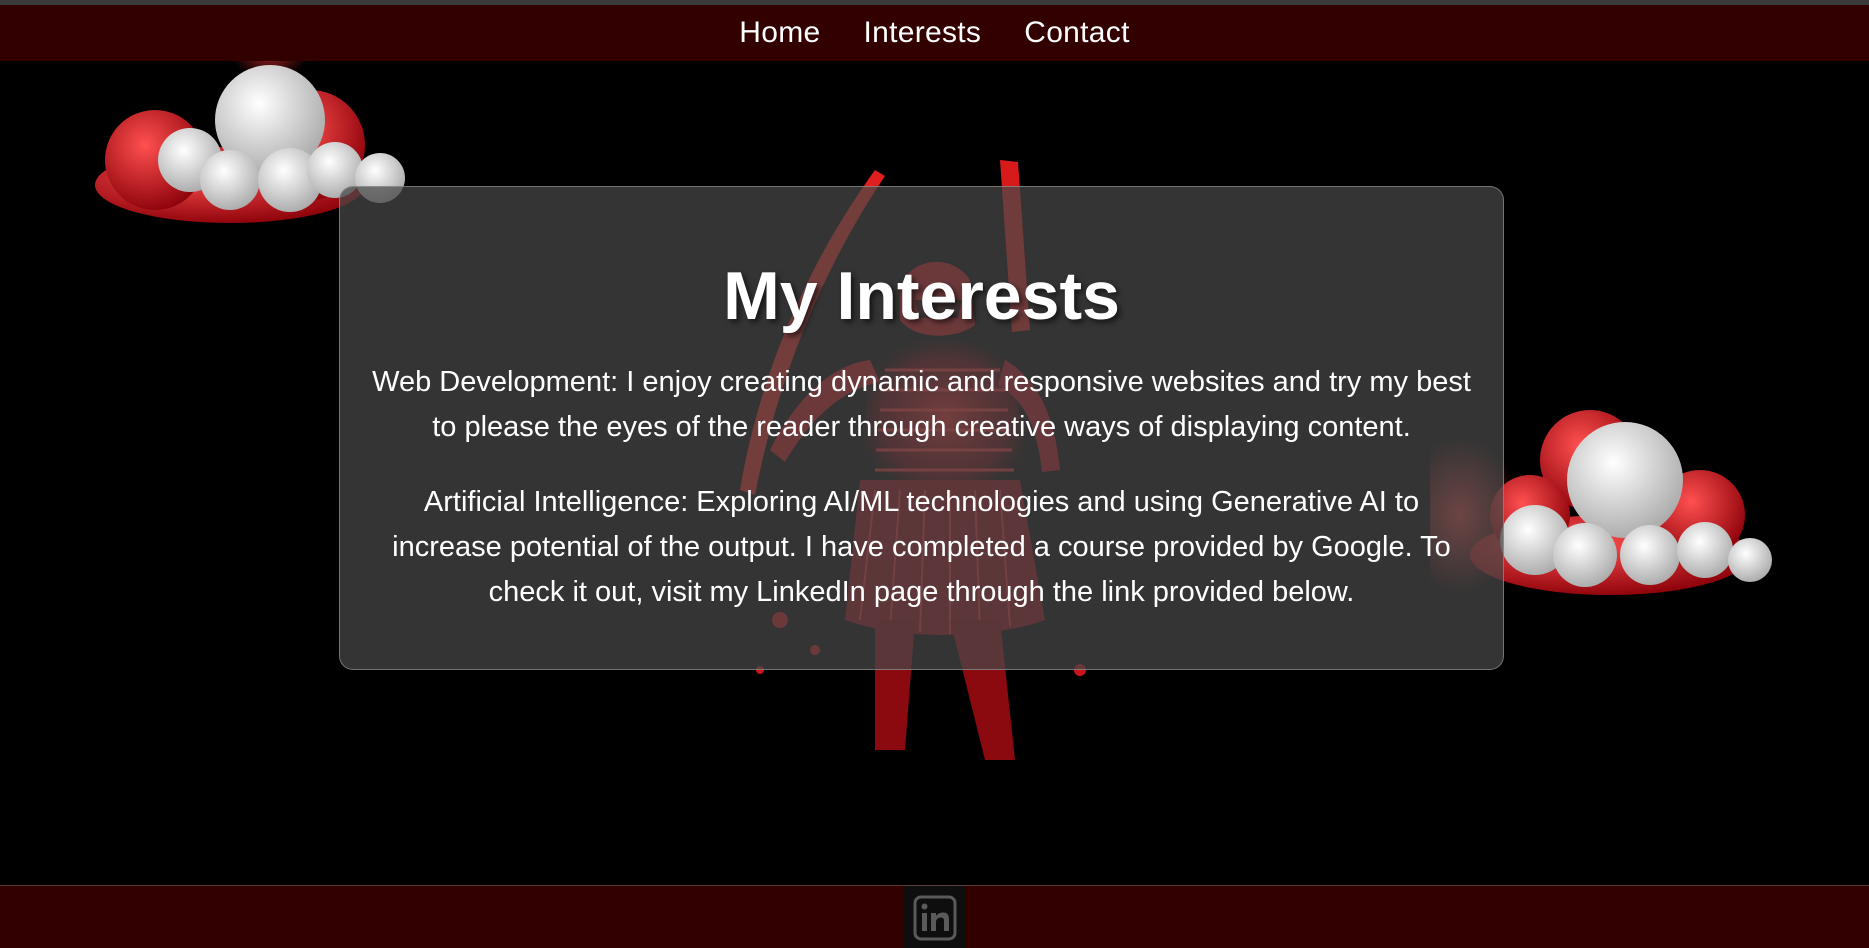  What do you see at coordinates (921, 296) in the screenshot?
I see `page-title: My Interests` at bounding box center [921, 296].